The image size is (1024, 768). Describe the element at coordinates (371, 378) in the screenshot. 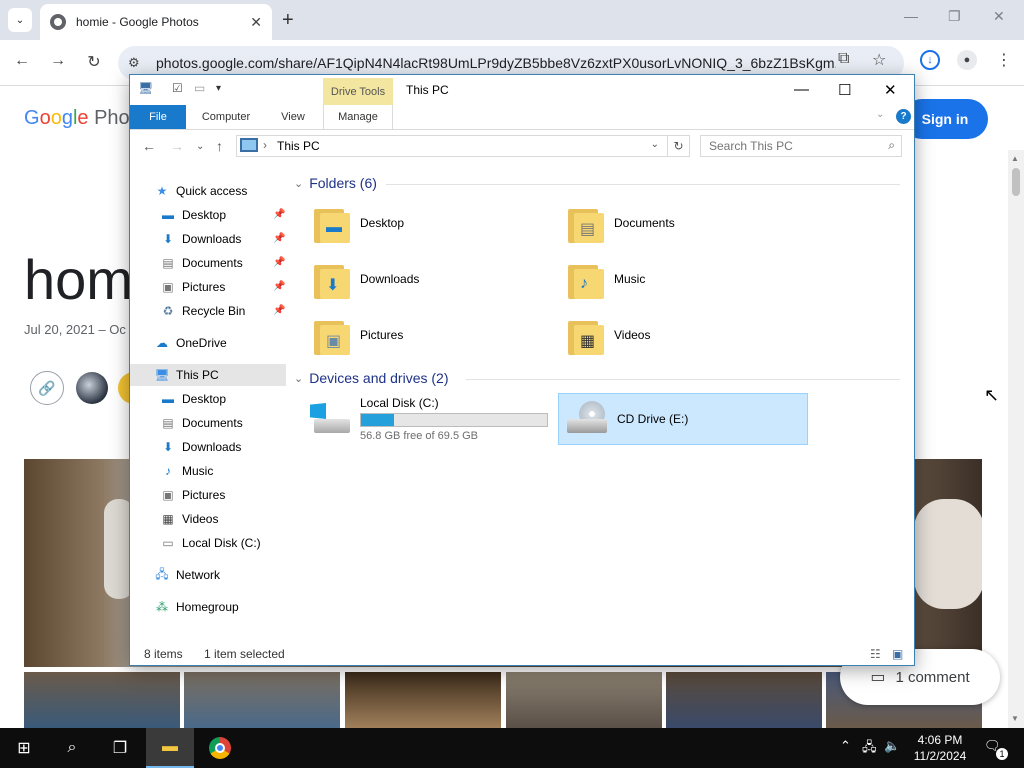

I see `devices-section-header: ⌄ Devices and drives (2)` at that location.